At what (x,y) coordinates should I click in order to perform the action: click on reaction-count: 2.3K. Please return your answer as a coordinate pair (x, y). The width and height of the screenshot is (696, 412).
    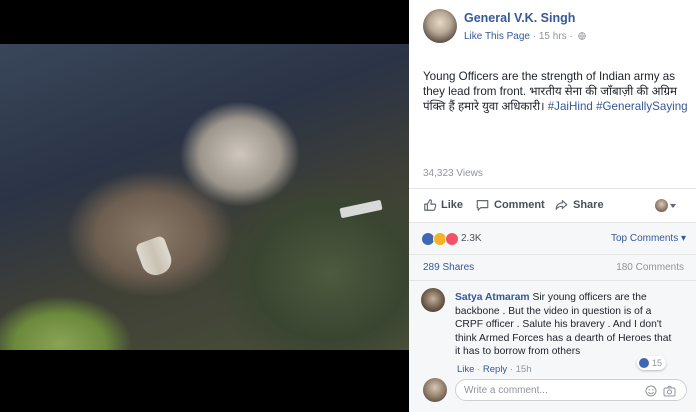
    Looking at the image, I should click on (471, 238).